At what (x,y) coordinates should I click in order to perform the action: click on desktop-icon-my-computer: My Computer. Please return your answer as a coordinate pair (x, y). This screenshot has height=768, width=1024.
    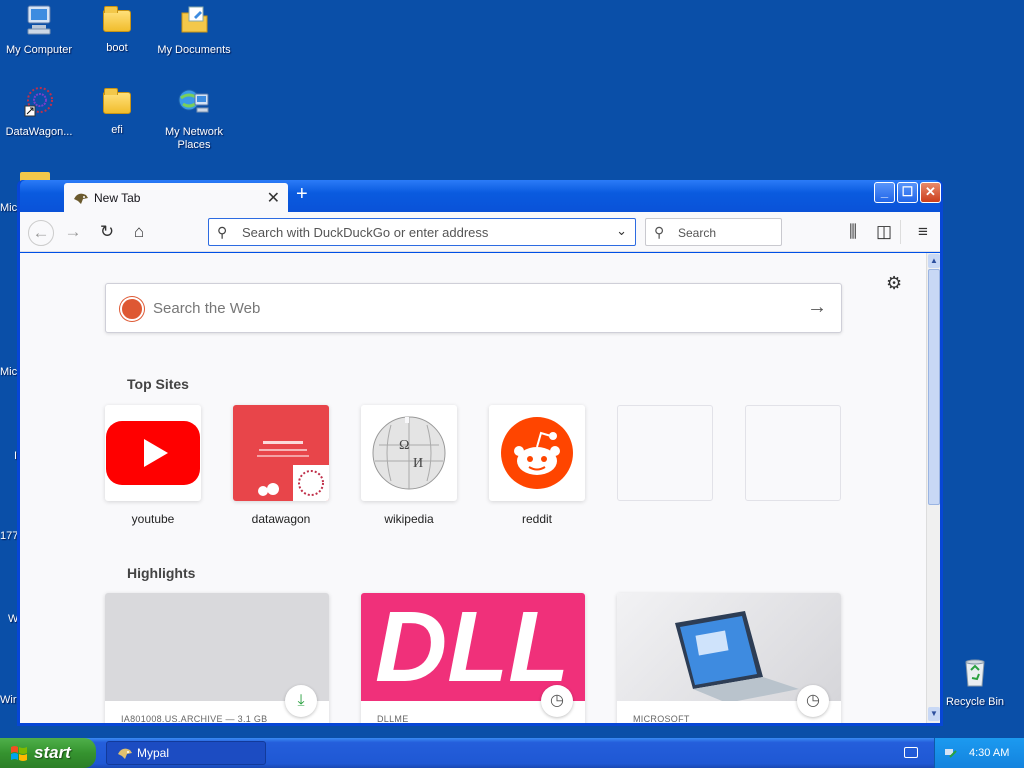
    Looking at the image, I should click on (39, 30).